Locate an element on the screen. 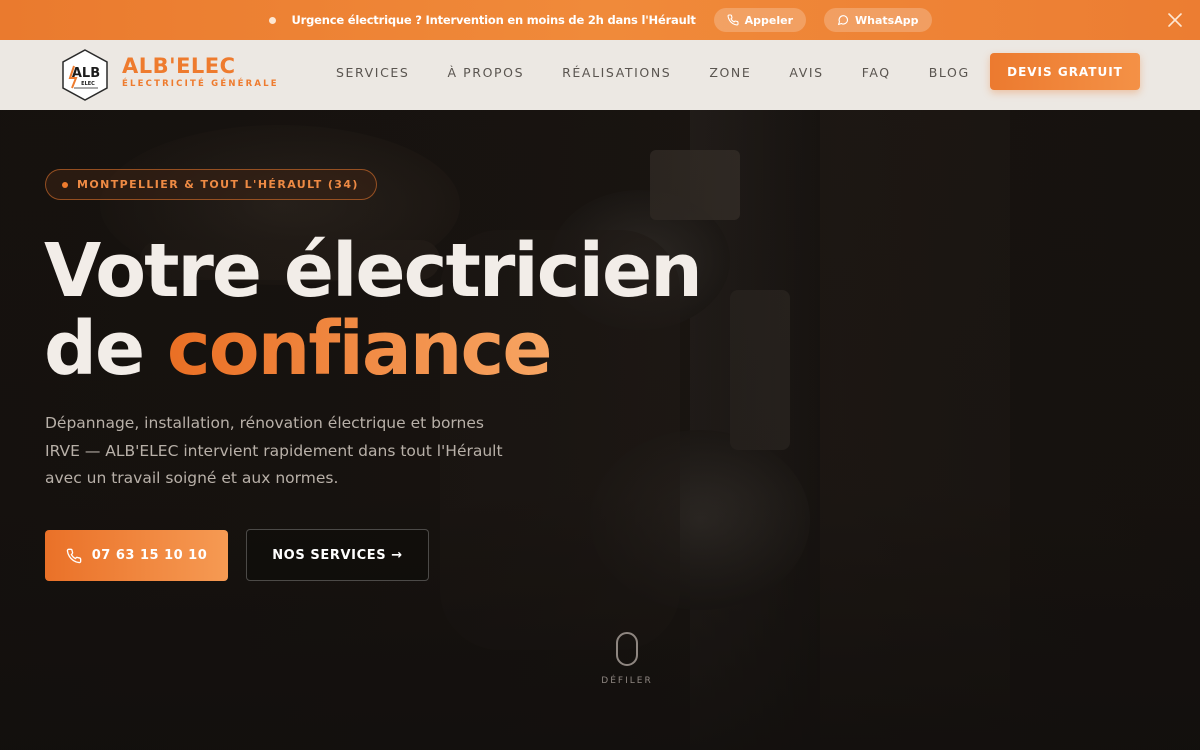 The image size is (1200, 750). nav-item-zone: ZONE is located at coordinates (730, 72).